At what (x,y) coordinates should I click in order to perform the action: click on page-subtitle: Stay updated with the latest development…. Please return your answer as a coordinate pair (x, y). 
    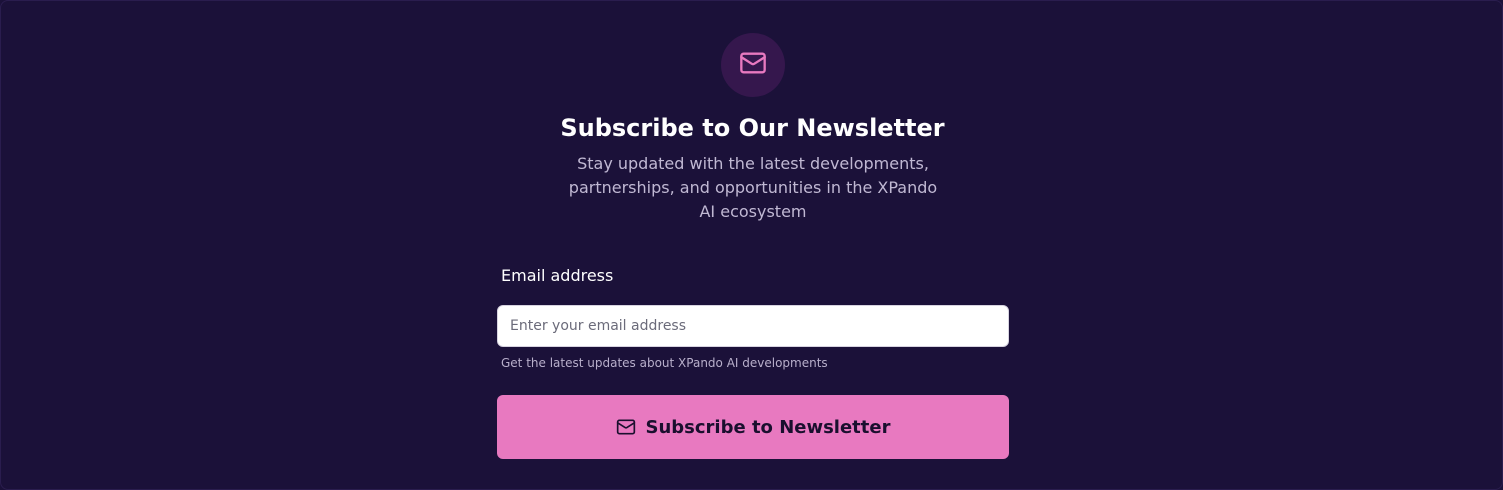
    Looking at the image, I should click on (753, 187).